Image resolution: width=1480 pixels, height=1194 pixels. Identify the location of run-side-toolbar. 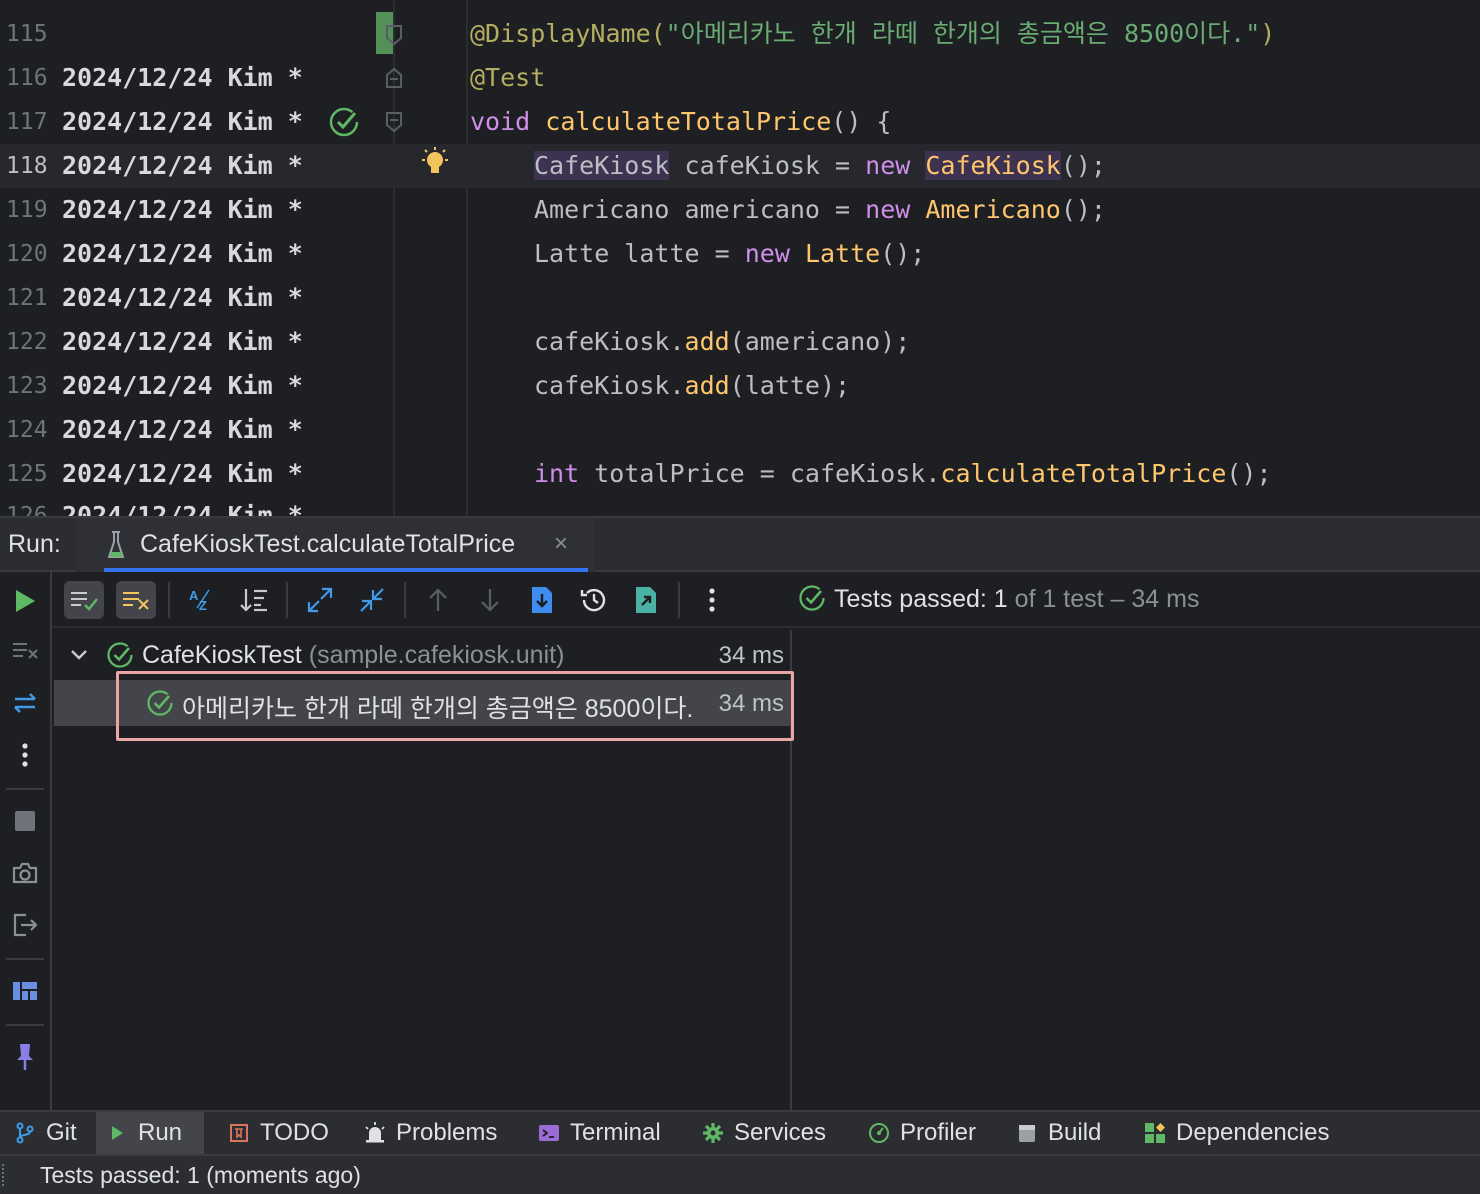
(26, 841).